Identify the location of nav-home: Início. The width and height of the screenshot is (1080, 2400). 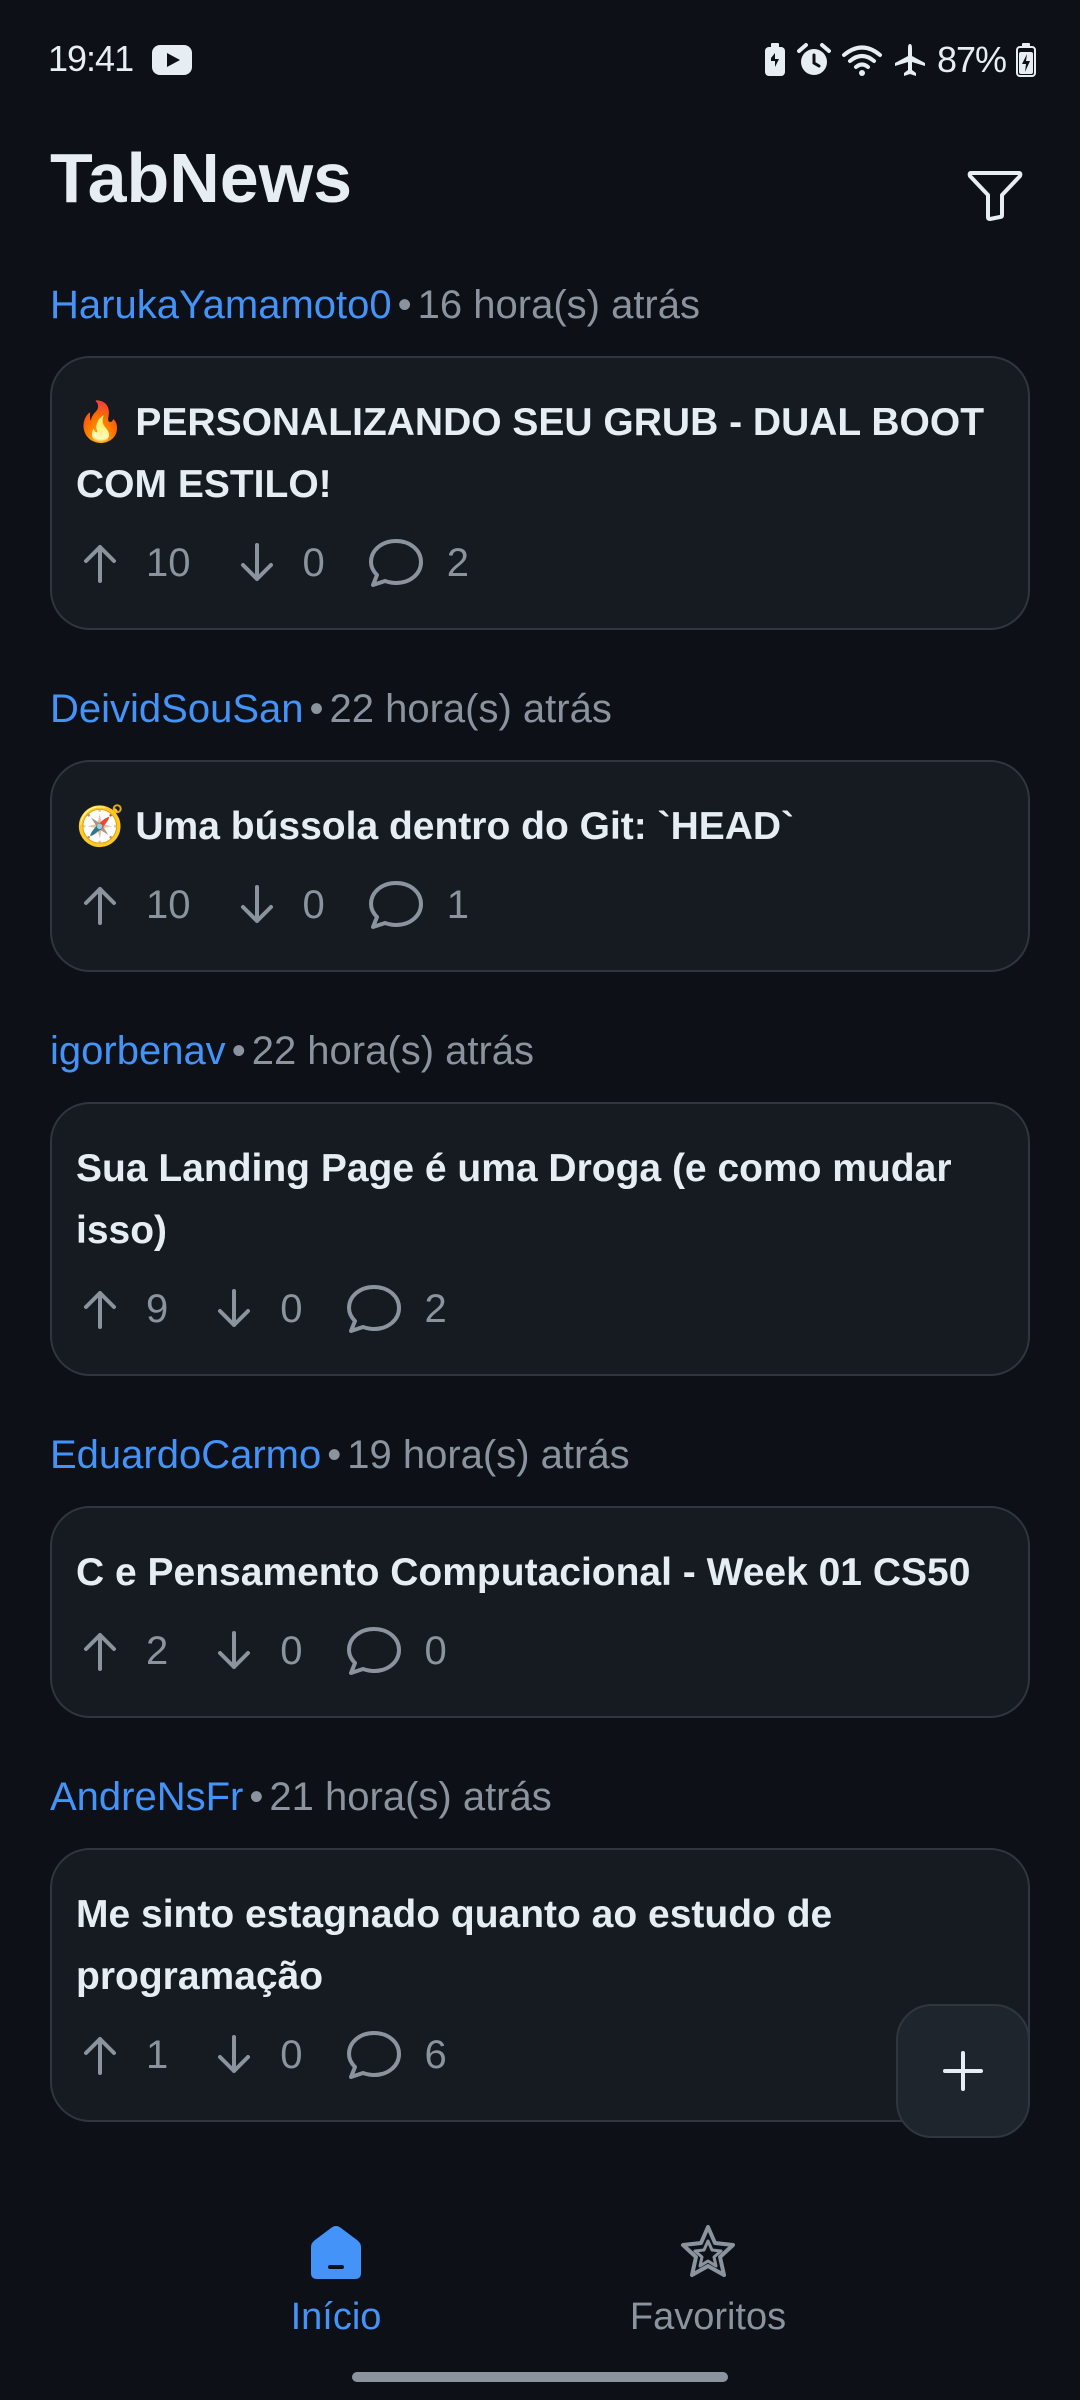
(336, 2278).